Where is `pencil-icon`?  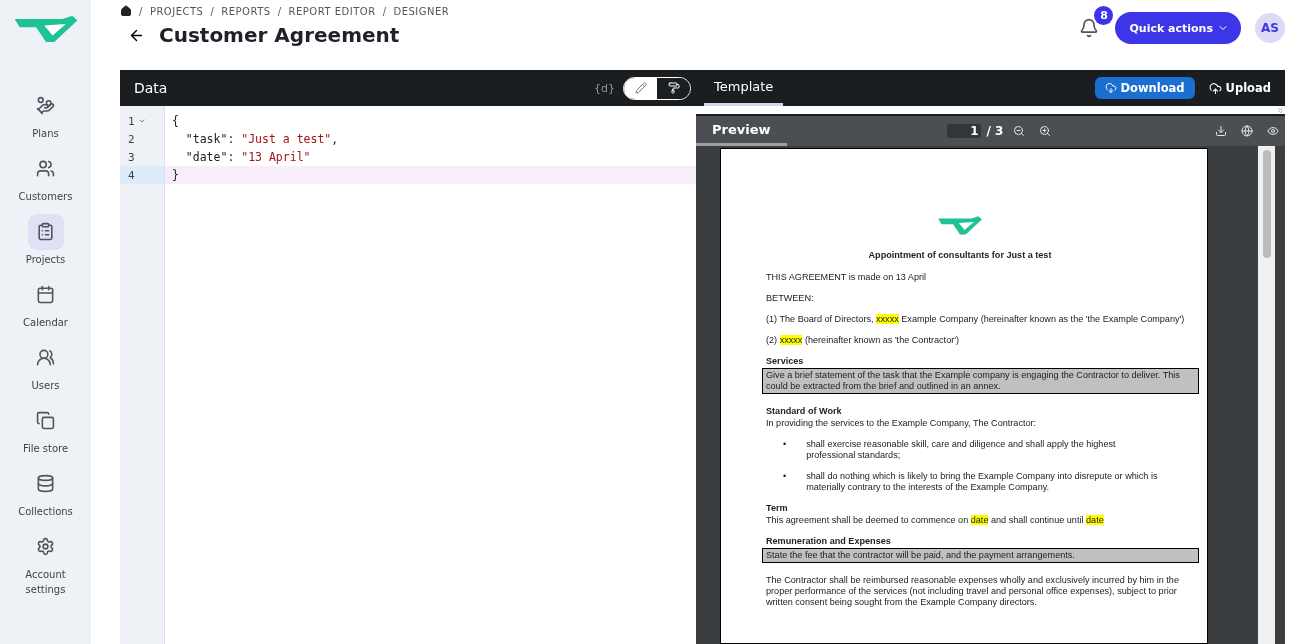 pencil-icon is located at coordinates (640, 88).